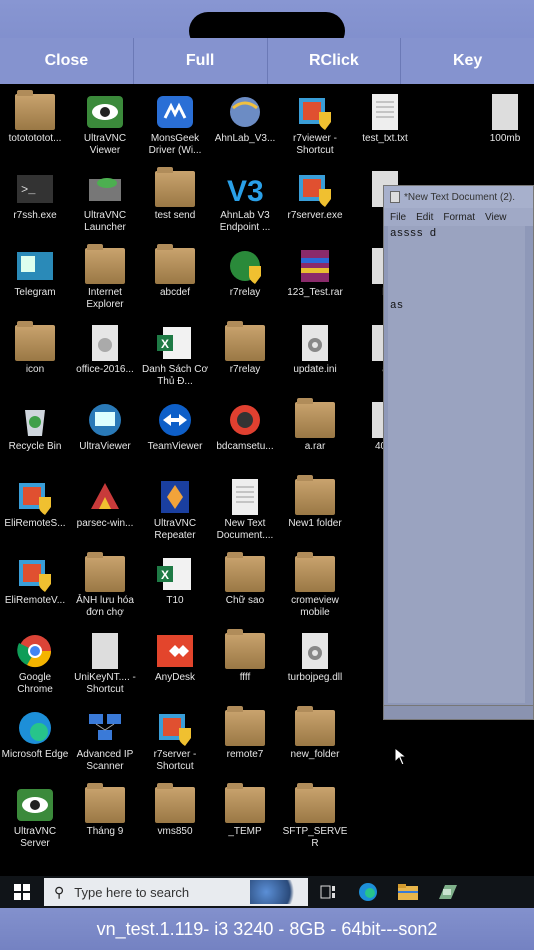  What do you see at coordinates (496, 217) in the screenshot?
I see `menu-view: View` at bounding box center [496, 217].